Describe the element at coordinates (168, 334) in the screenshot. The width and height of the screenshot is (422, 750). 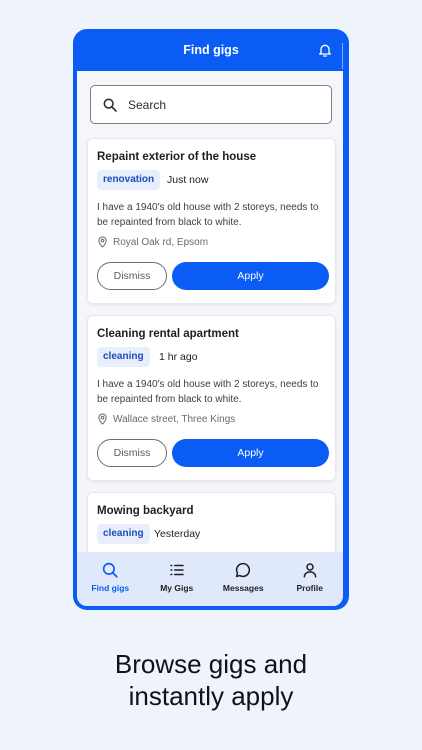
I see `gig-title: Cleaning rental apartment` at that location.